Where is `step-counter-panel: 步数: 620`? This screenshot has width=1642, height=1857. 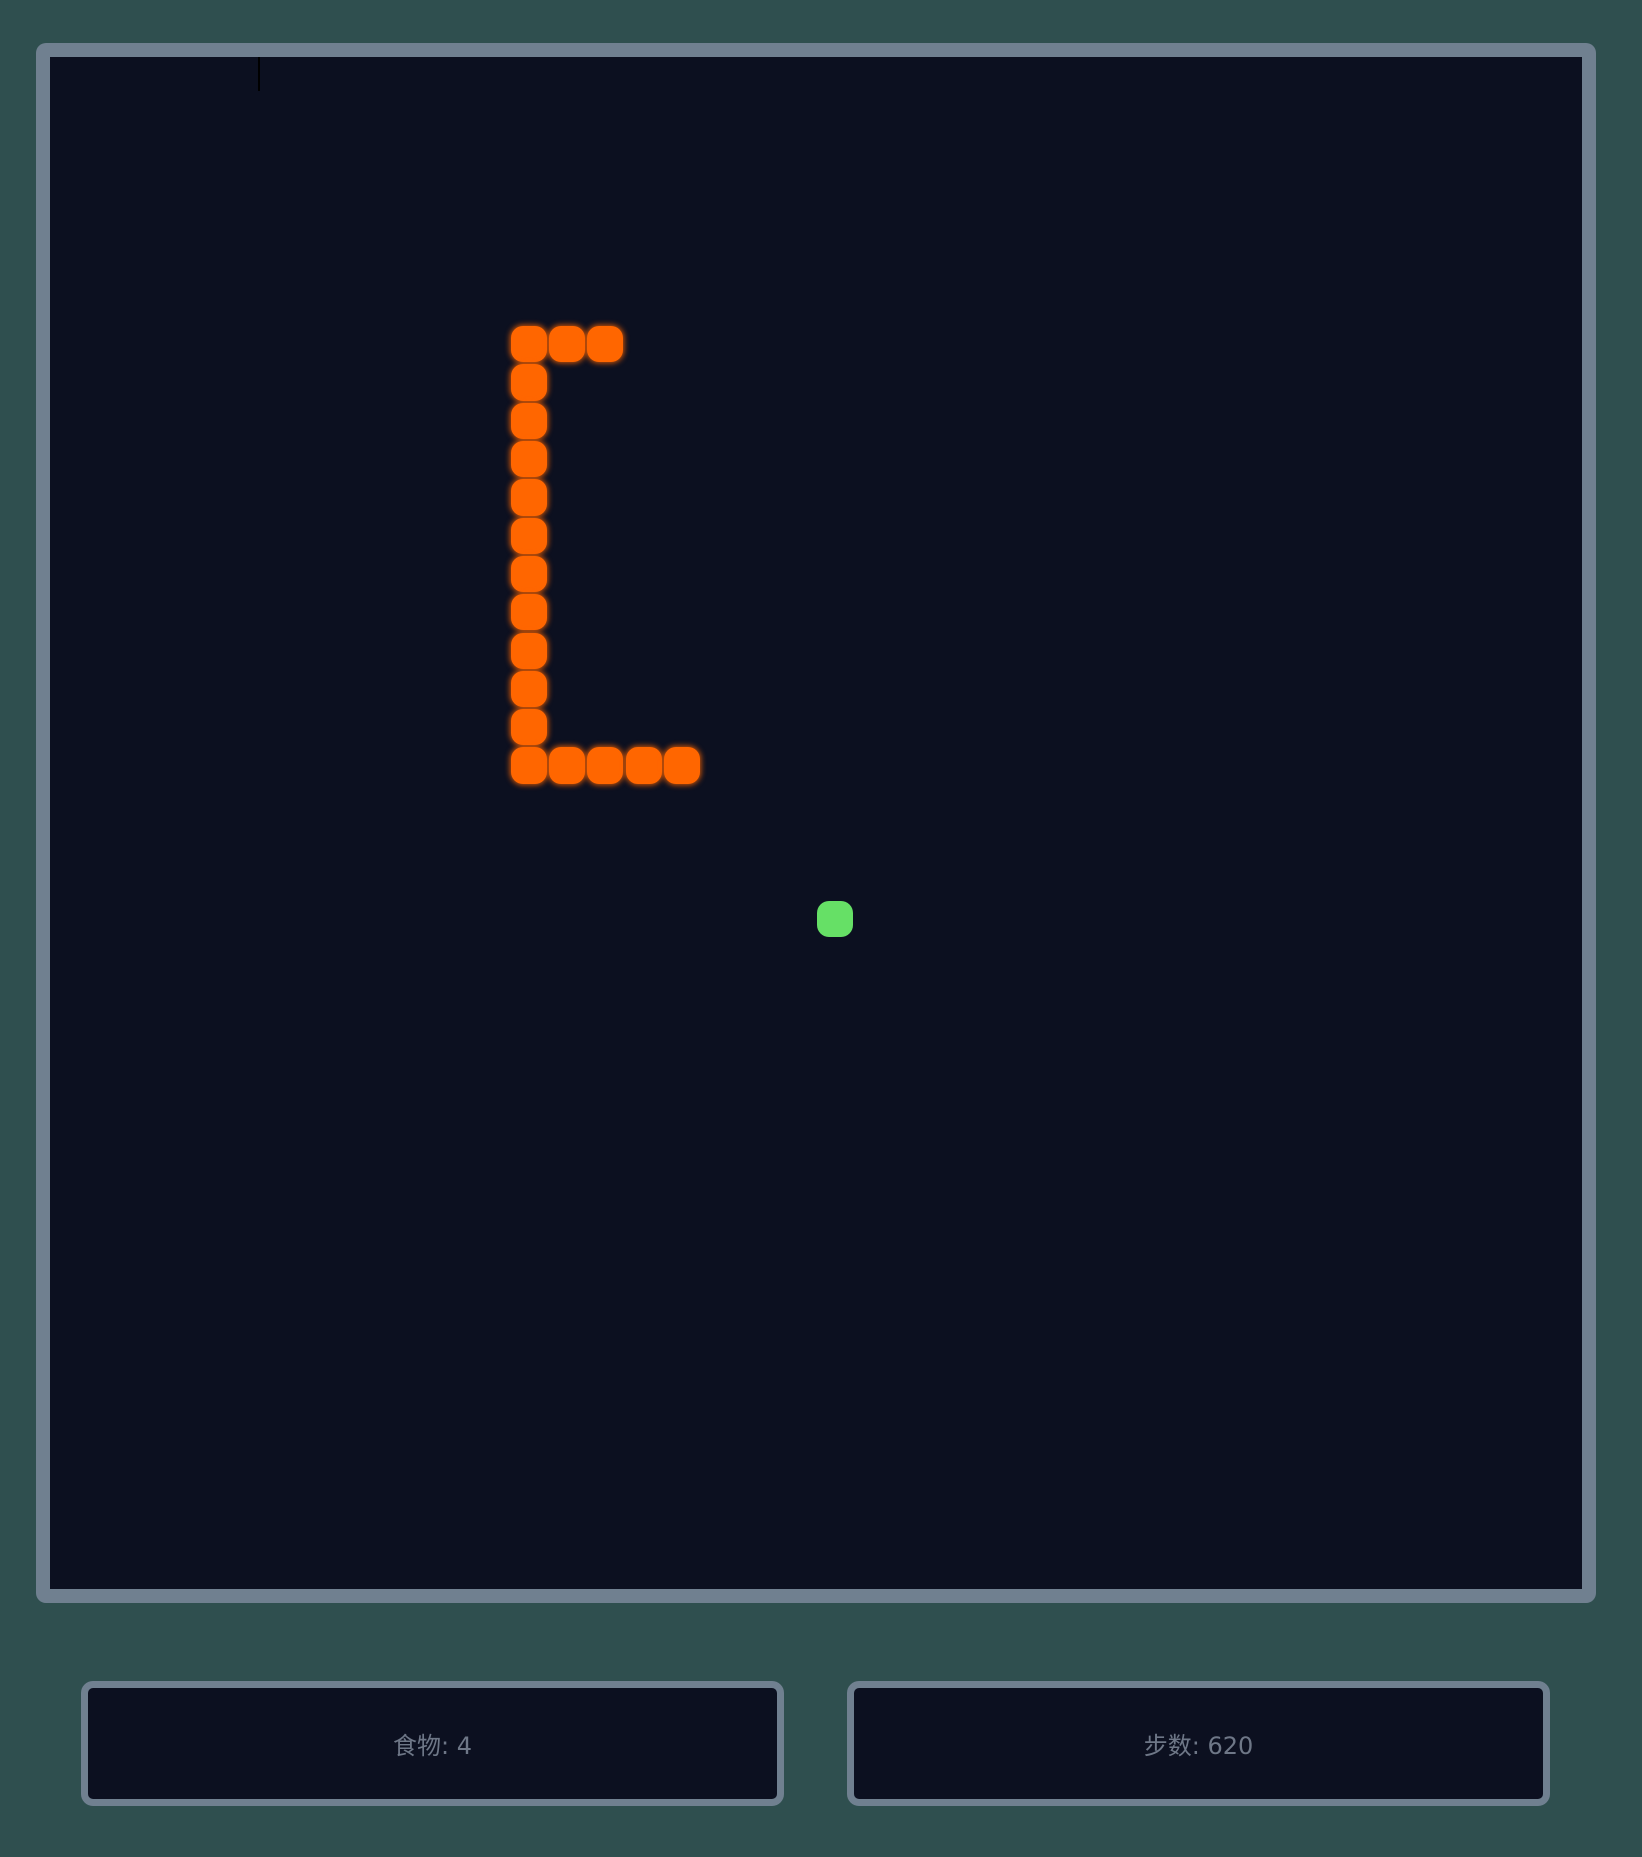 step-counter-panel: 步数: 620 is located at coordinates (1198, 1743).